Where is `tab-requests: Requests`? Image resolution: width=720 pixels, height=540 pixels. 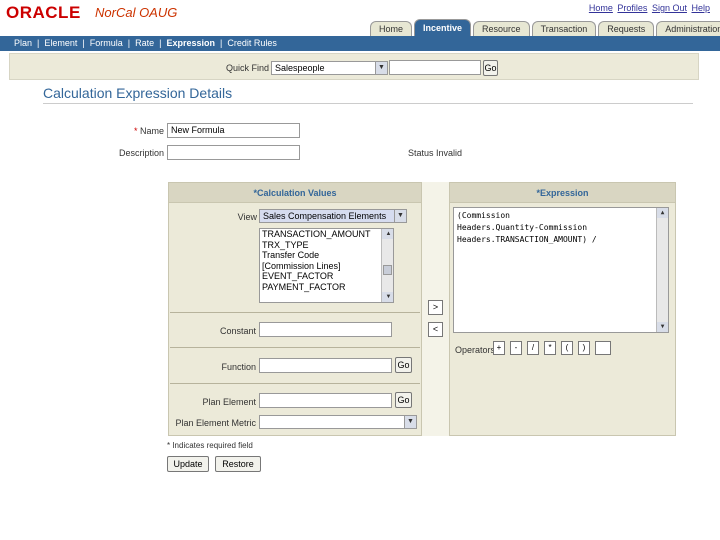 tab-requests: Requests is located at coordinates (626, 28).